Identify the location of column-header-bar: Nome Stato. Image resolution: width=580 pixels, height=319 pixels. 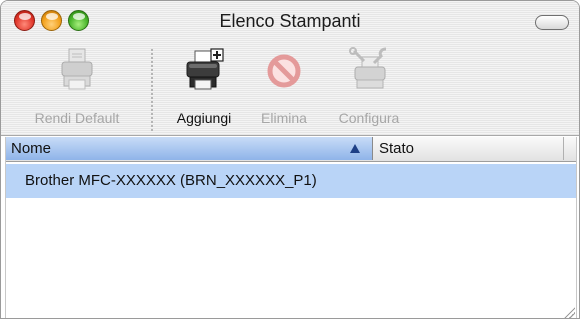
(291, 149).